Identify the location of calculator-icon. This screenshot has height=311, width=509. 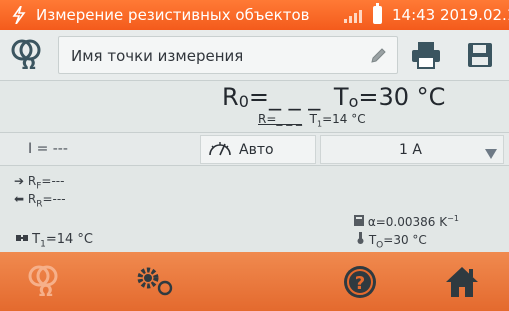
(361, 222).